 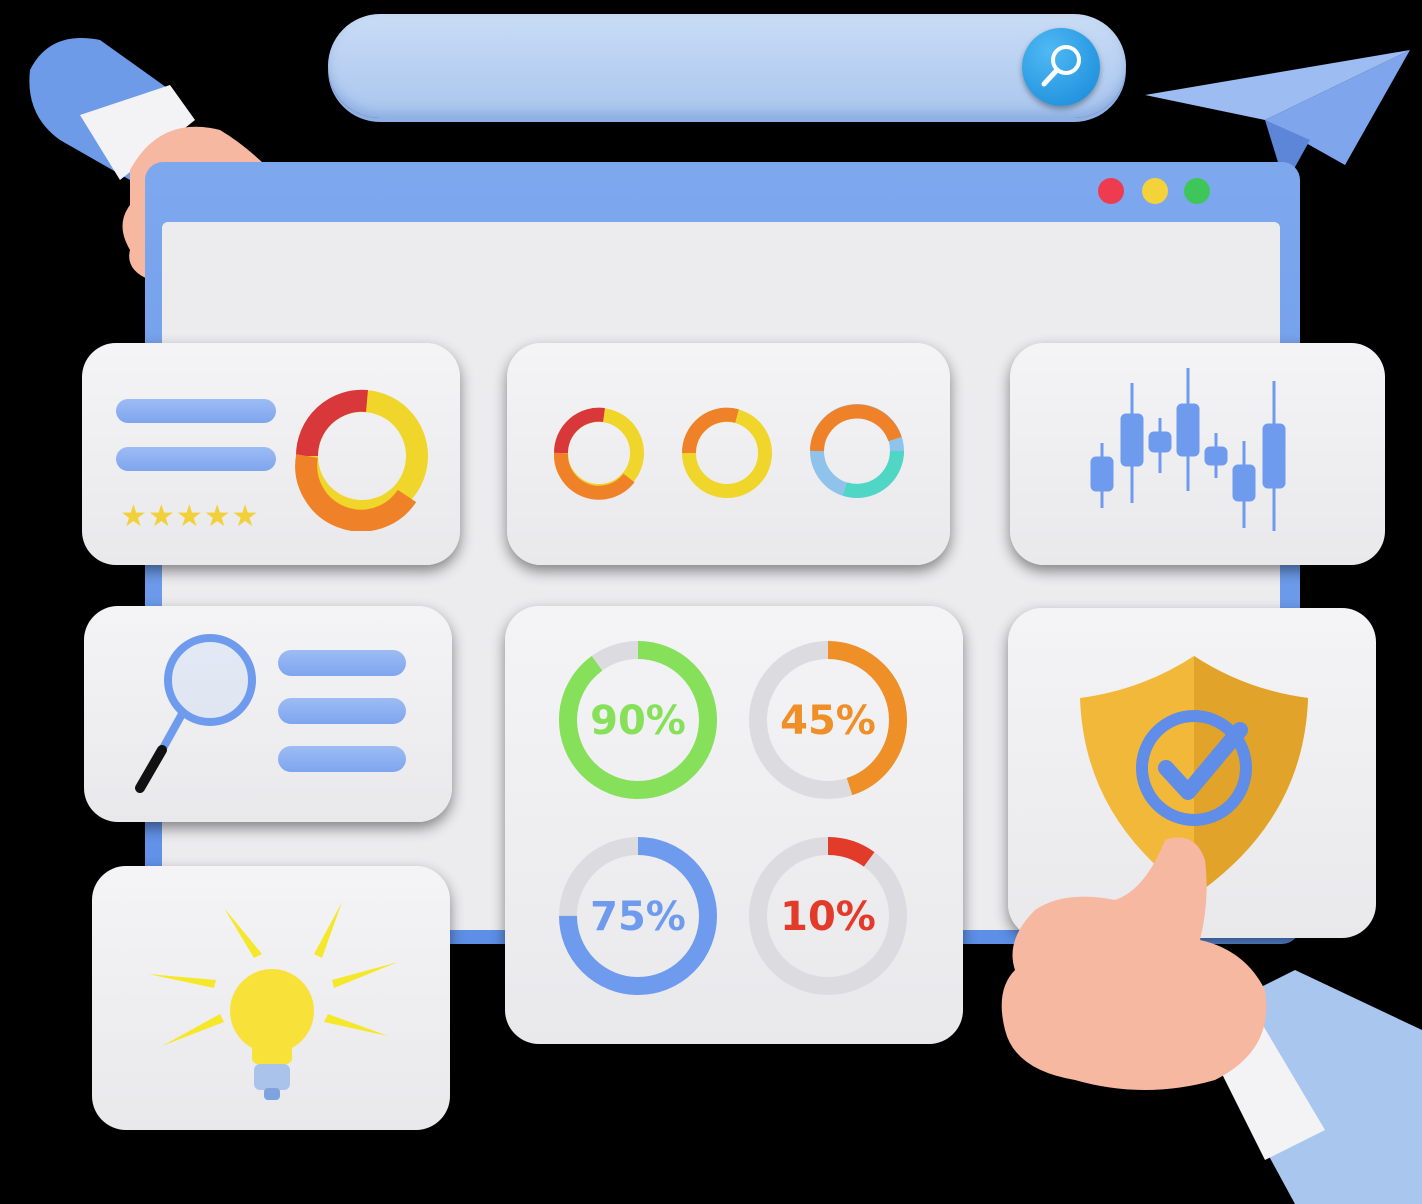 I want to click on candlestick-chart-icon, so click(x=1188, y=449).